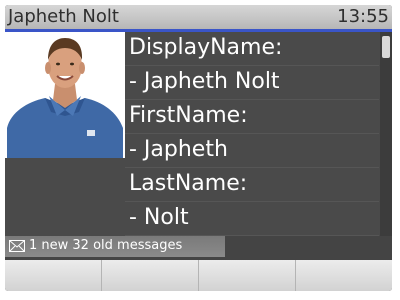 The height and width of the screenshot is (300, 400). What do you see at coordinates (17, 246) in the screenshot?
I see `envelope-icon` at bounding box center [17, 246].